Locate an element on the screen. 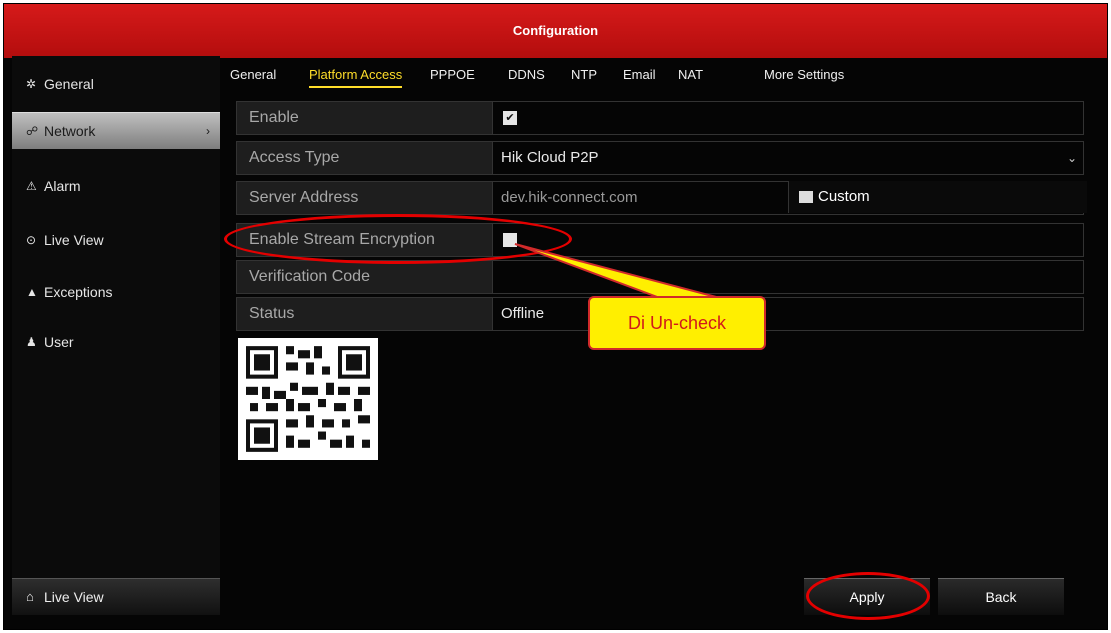  custom-option: Custom is located at coordinates (937, 197).